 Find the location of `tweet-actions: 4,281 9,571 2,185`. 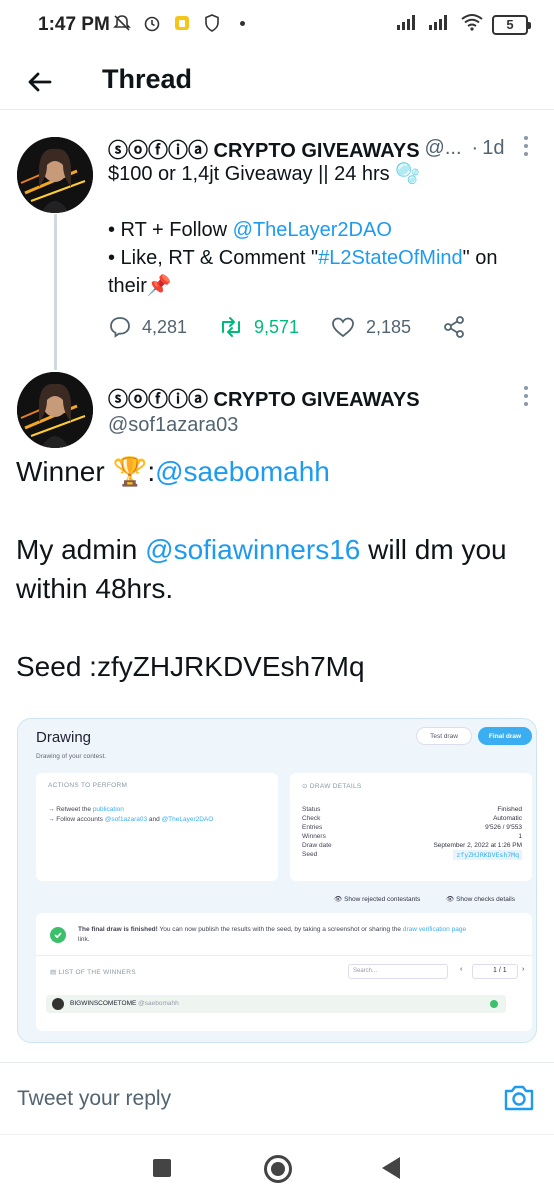

tweet-actions: 4,281 9,571 2,185 is located at coordinates (298, 327).